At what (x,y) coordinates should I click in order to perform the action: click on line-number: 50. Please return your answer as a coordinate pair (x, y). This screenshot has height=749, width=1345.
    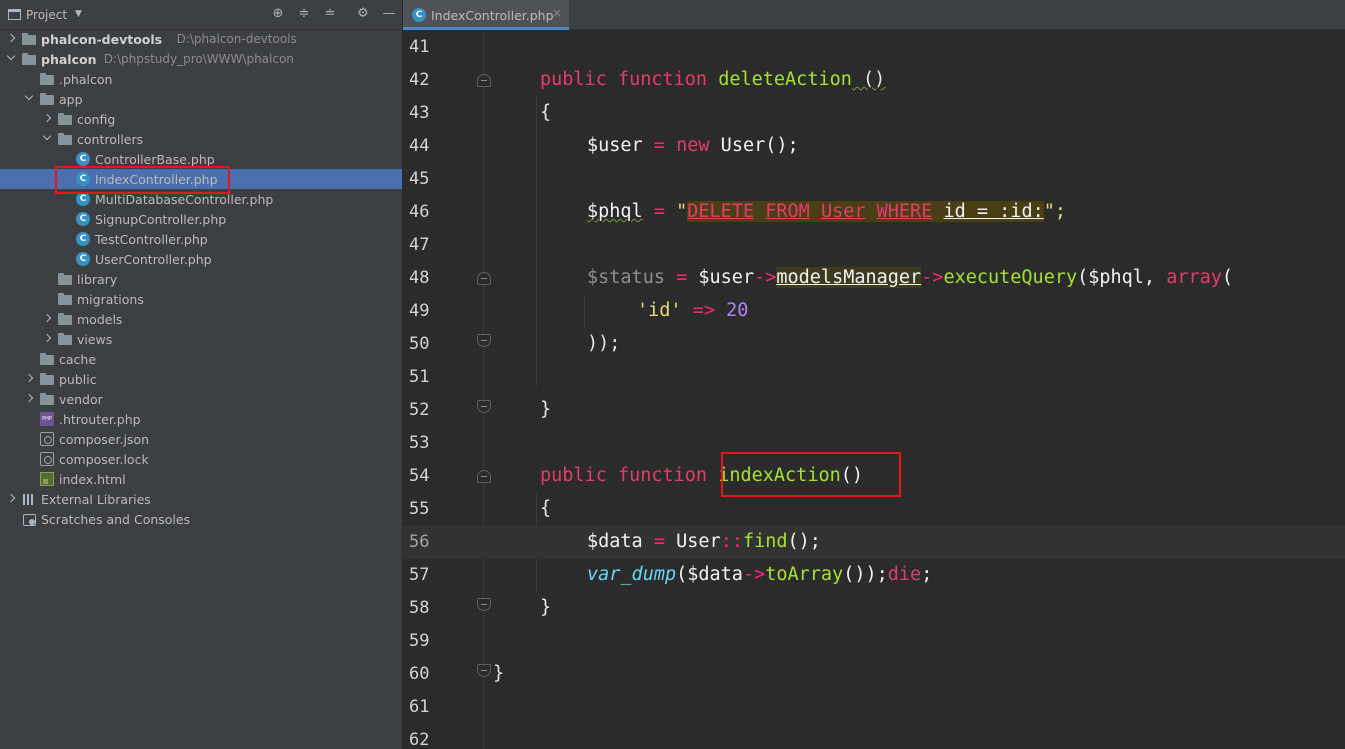
    Looking at the image, I should click on (419, 344).